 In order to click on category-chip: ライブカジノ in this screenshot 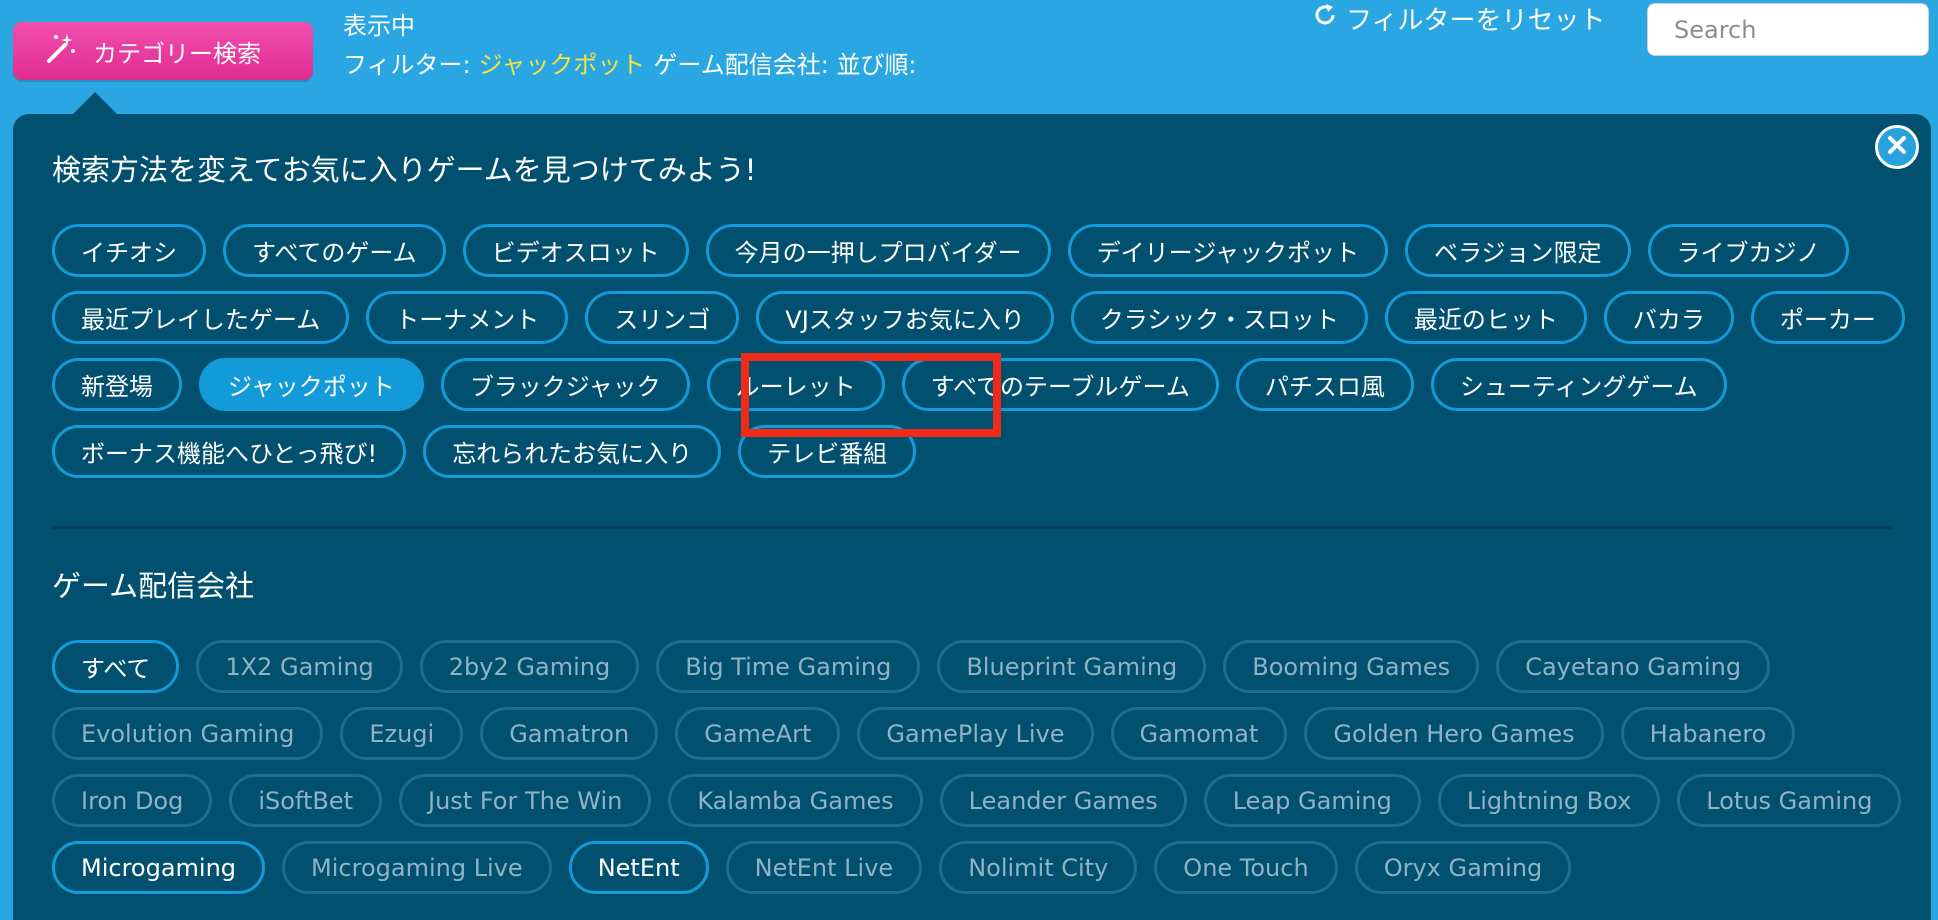, I will do `click(1748, 250)`.